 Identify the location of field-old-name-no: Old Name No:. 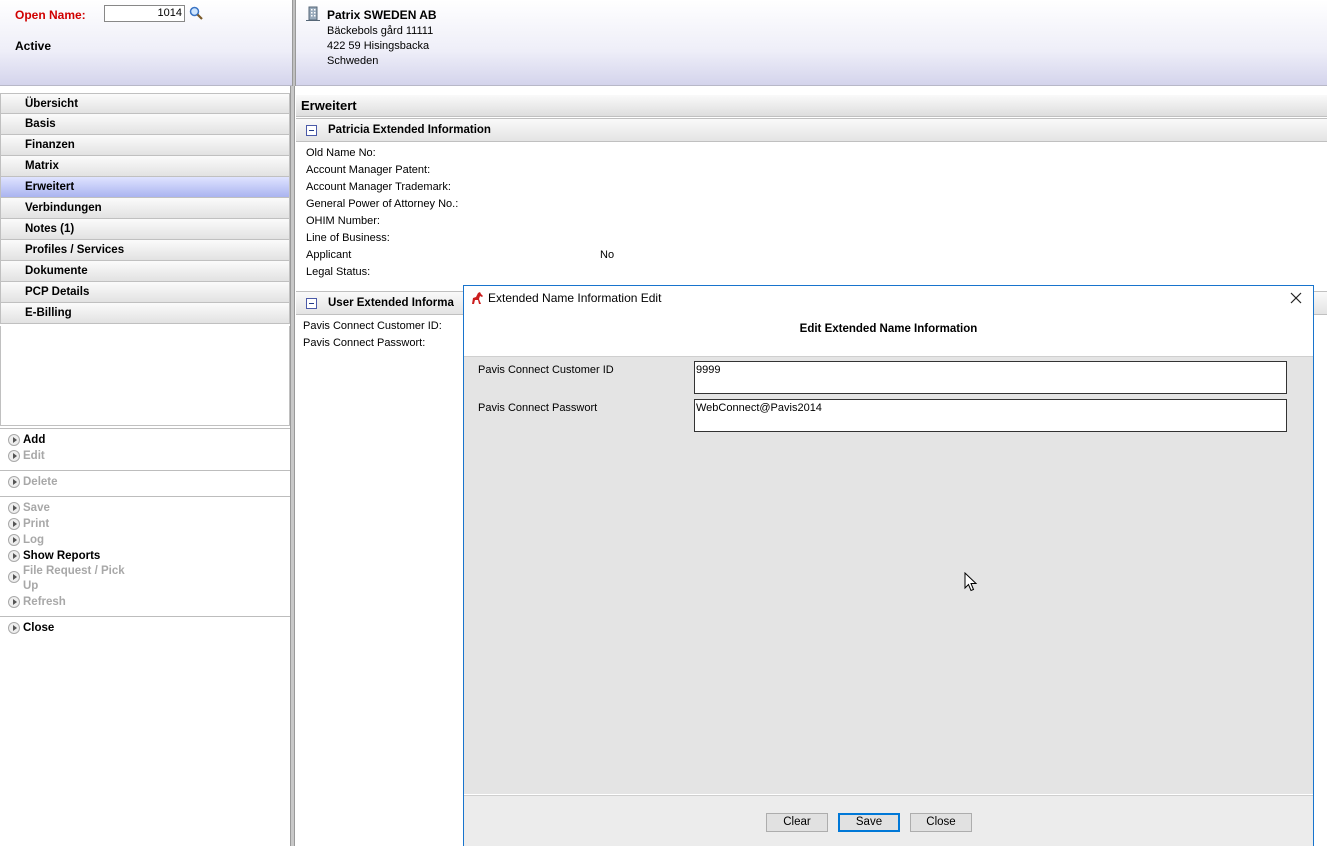
(341, 153).